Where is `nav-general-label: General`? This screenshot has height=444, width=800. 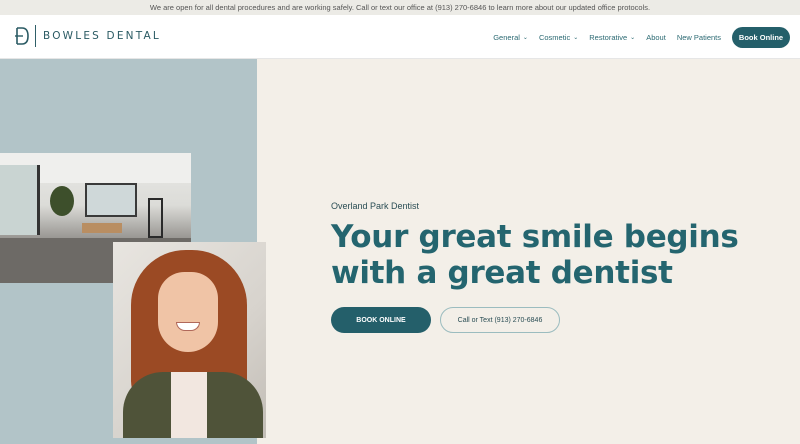
nav-general-label: General is located at coordinates (506, 37).